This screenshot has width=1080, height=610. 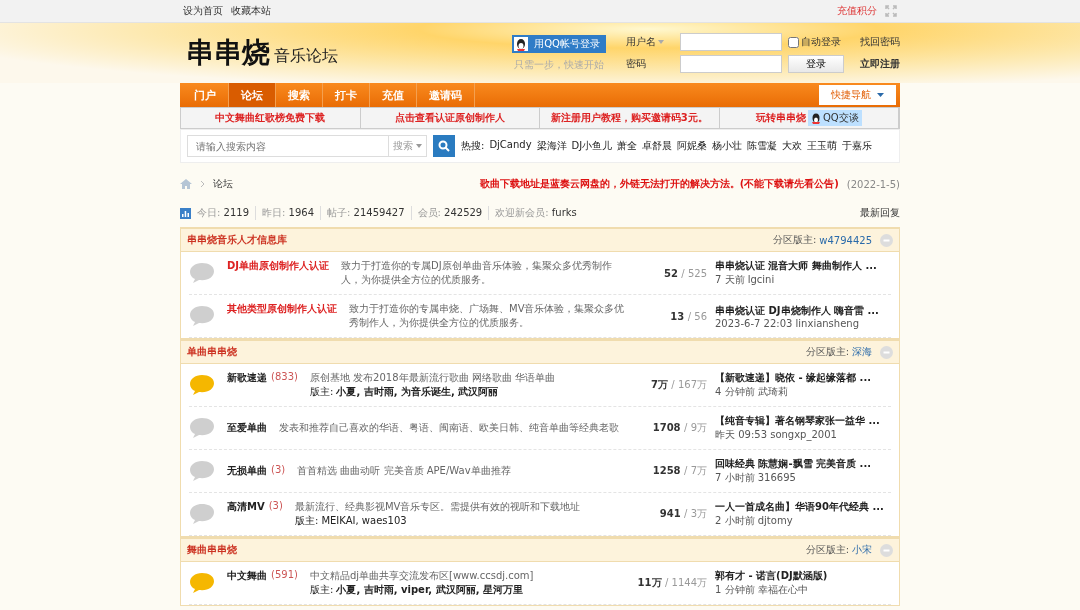 I want to click on forum-description: 致力于打造你的专属DJ原创单曲音乐体验，集聚众多优秀制作人，为你提供全方位的优质服务。, so click(x=477, y=273).